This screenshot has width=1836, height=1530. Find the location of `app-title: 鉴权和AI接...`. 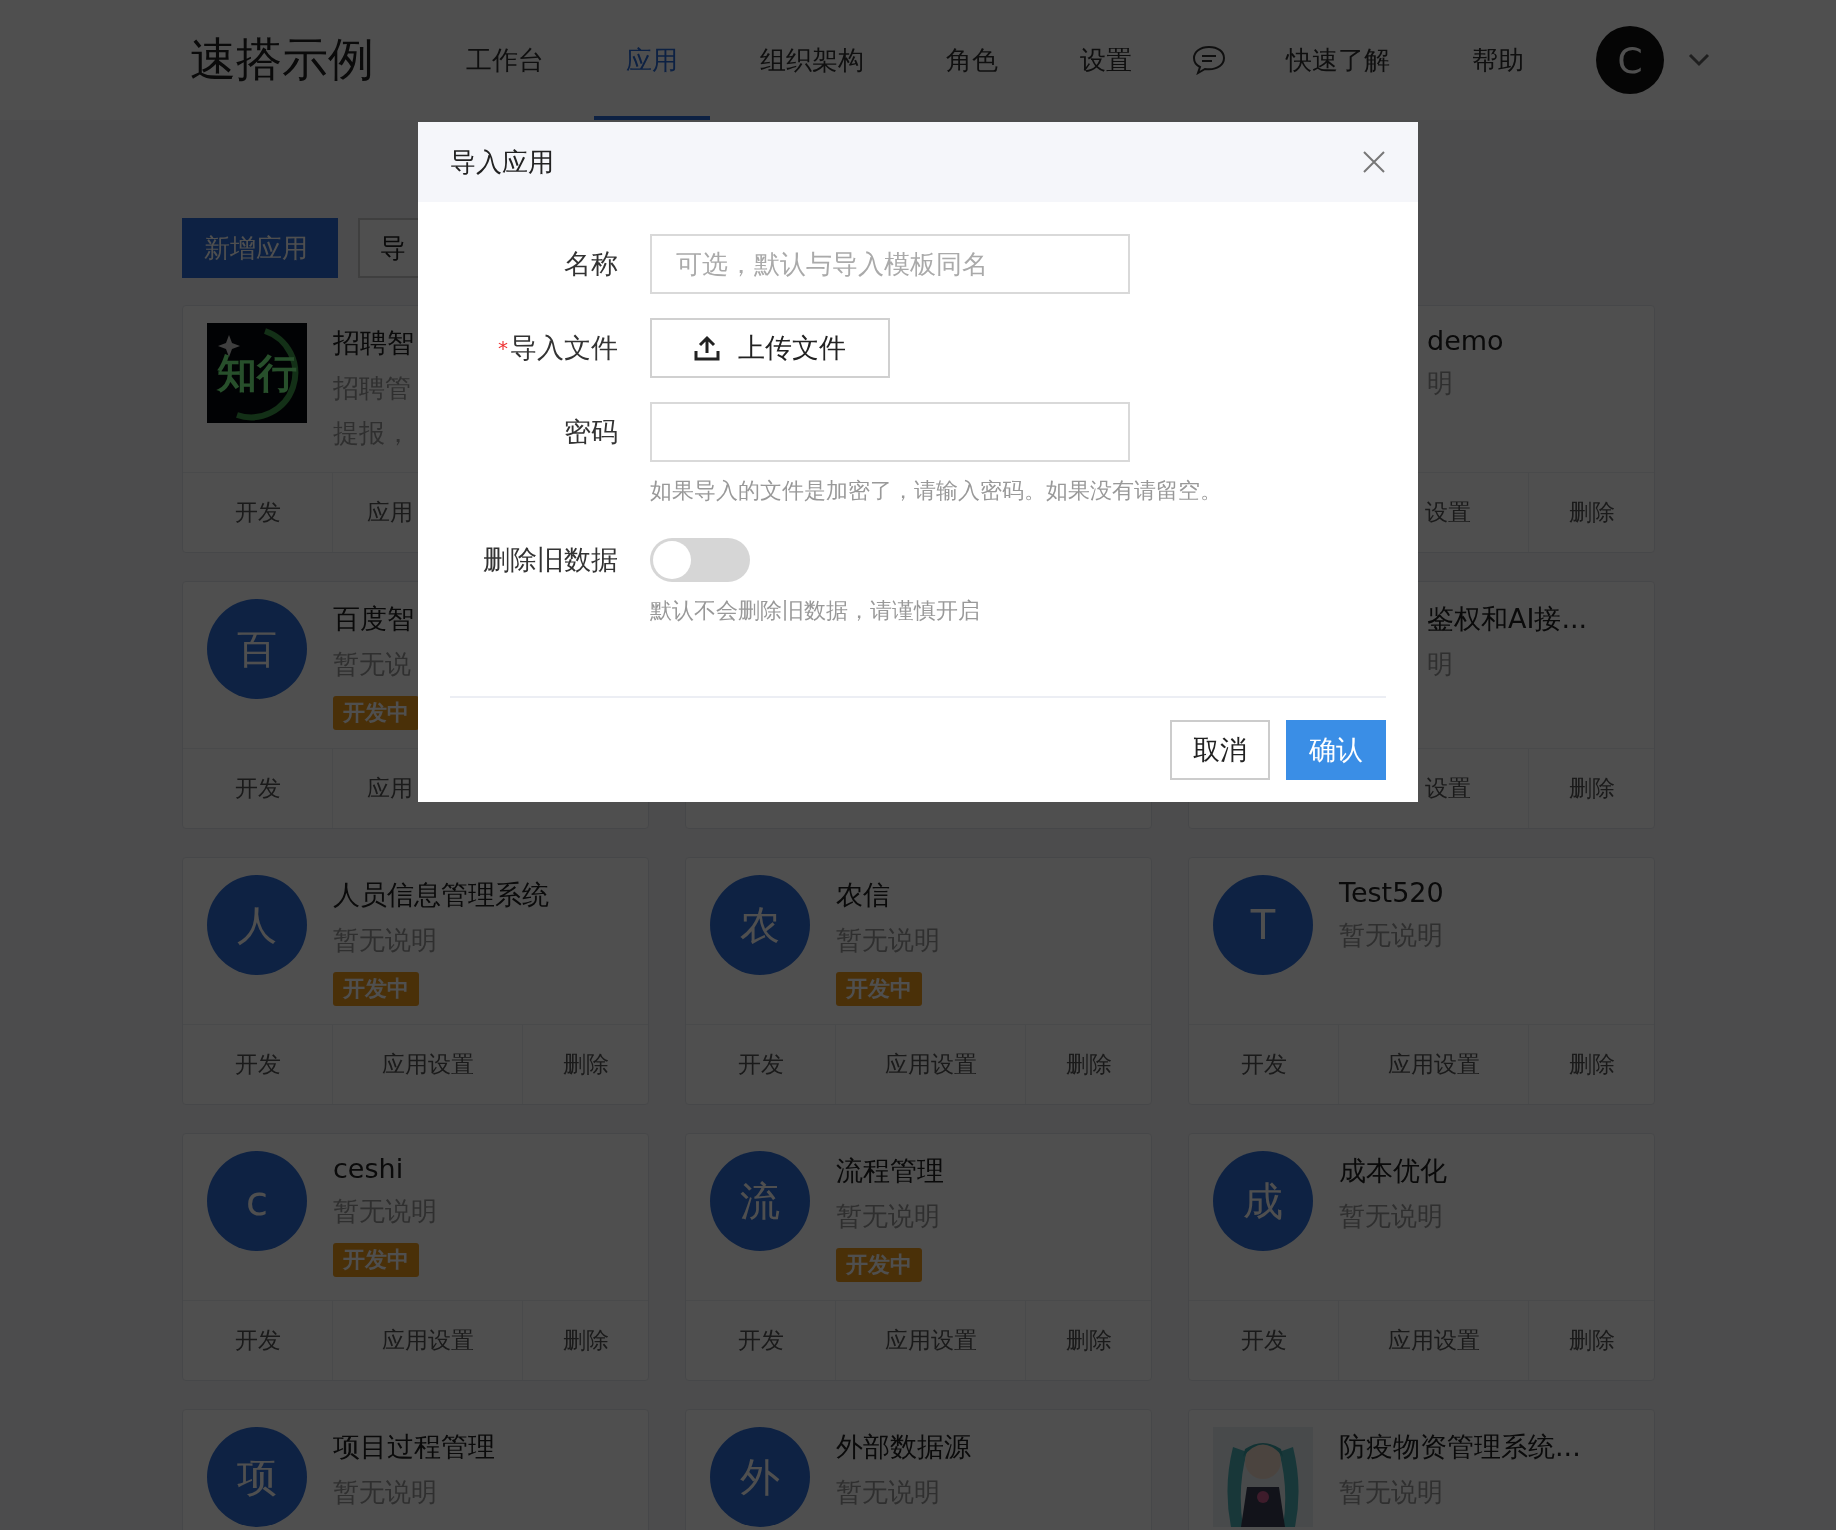

app-title: 鉴权和AI接... is located at coordinates (1507, 619).